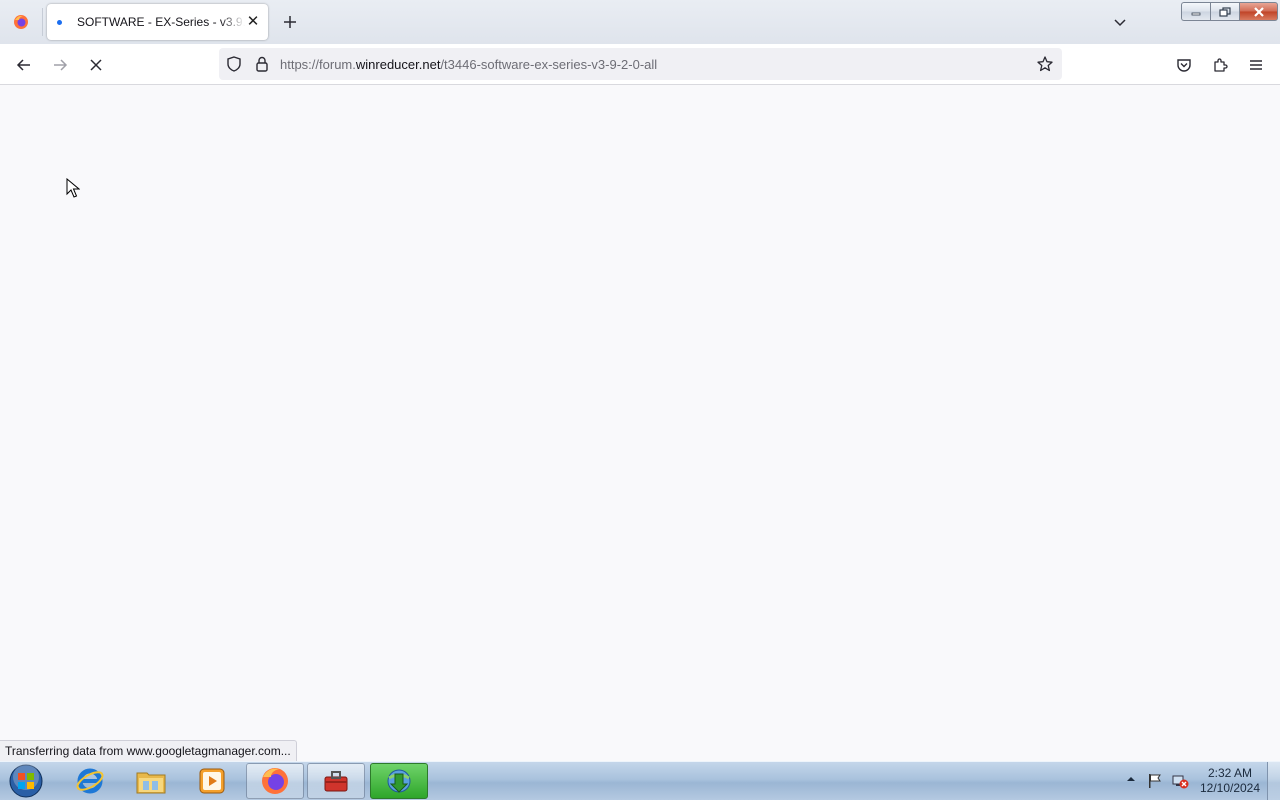 The width and height of the screenshot is (1280, 800). I want to click on url-domain: winreducer.net, so click(398, 64).